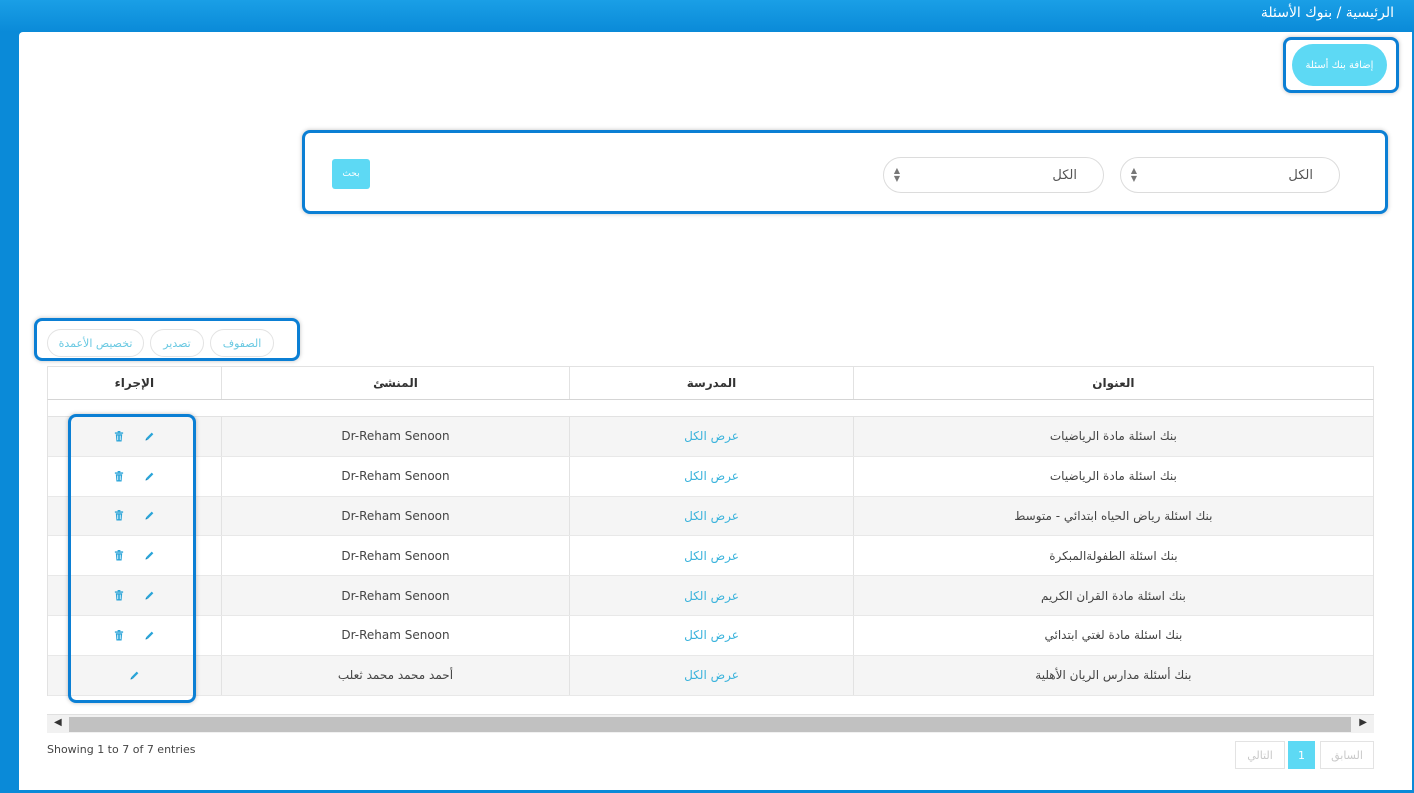 The width and height of the screenshot is (1414, 793). I want to click on header-spacer, so click(710, 408).